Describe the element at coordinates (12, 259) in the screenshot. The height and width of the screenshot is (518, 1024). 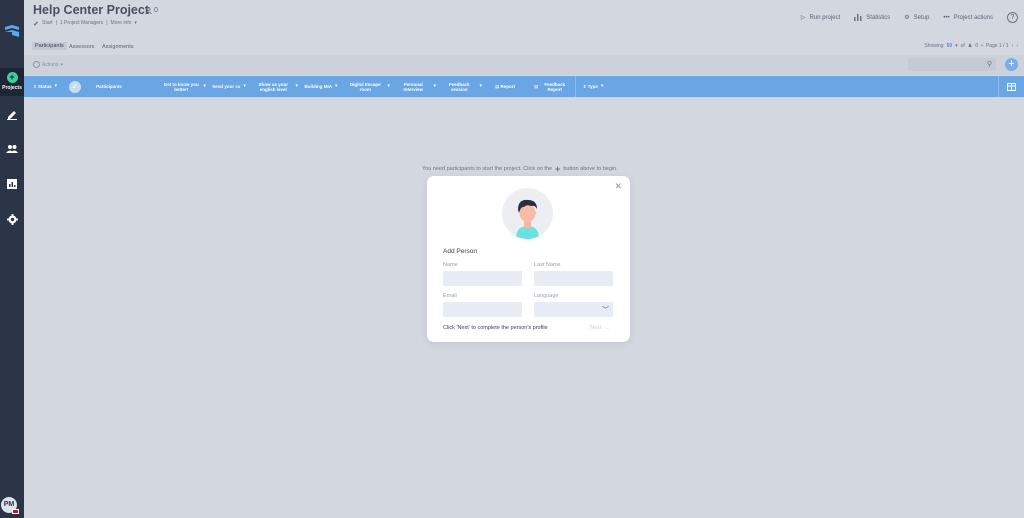
I see `sidebar: + Projects PM` at that location.